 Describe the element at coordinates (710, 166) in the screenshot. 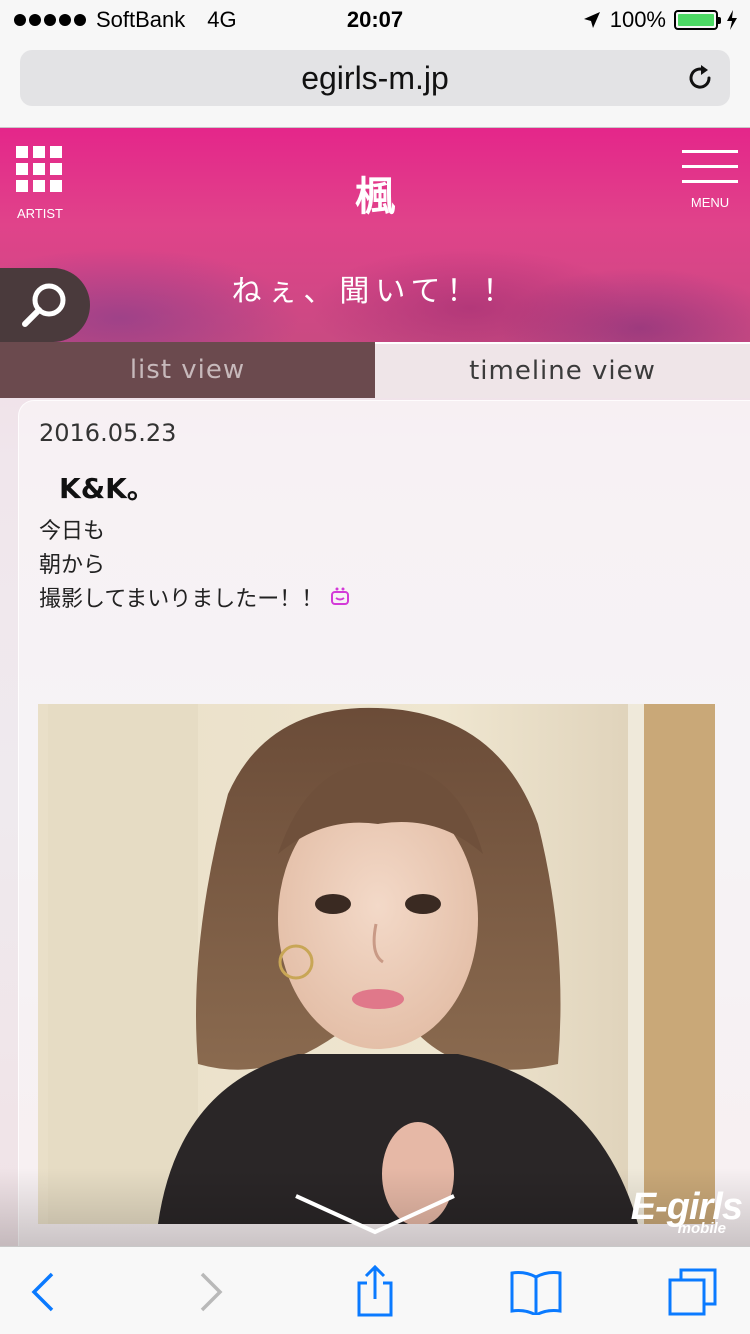

I see `hamburger-icon` at that location.